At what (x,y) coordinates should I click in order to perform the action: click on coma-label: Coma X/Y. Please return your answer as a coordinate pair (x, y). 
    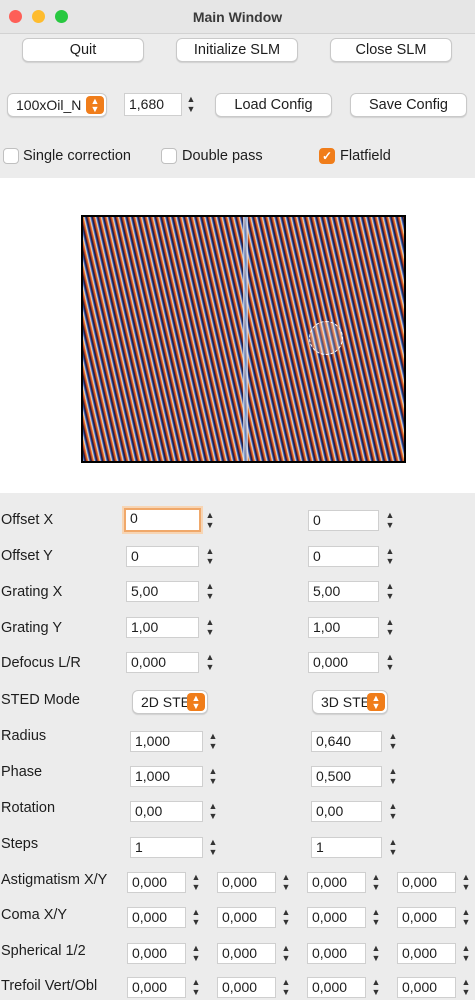
    Looking at the image, I should click on (34, 915).